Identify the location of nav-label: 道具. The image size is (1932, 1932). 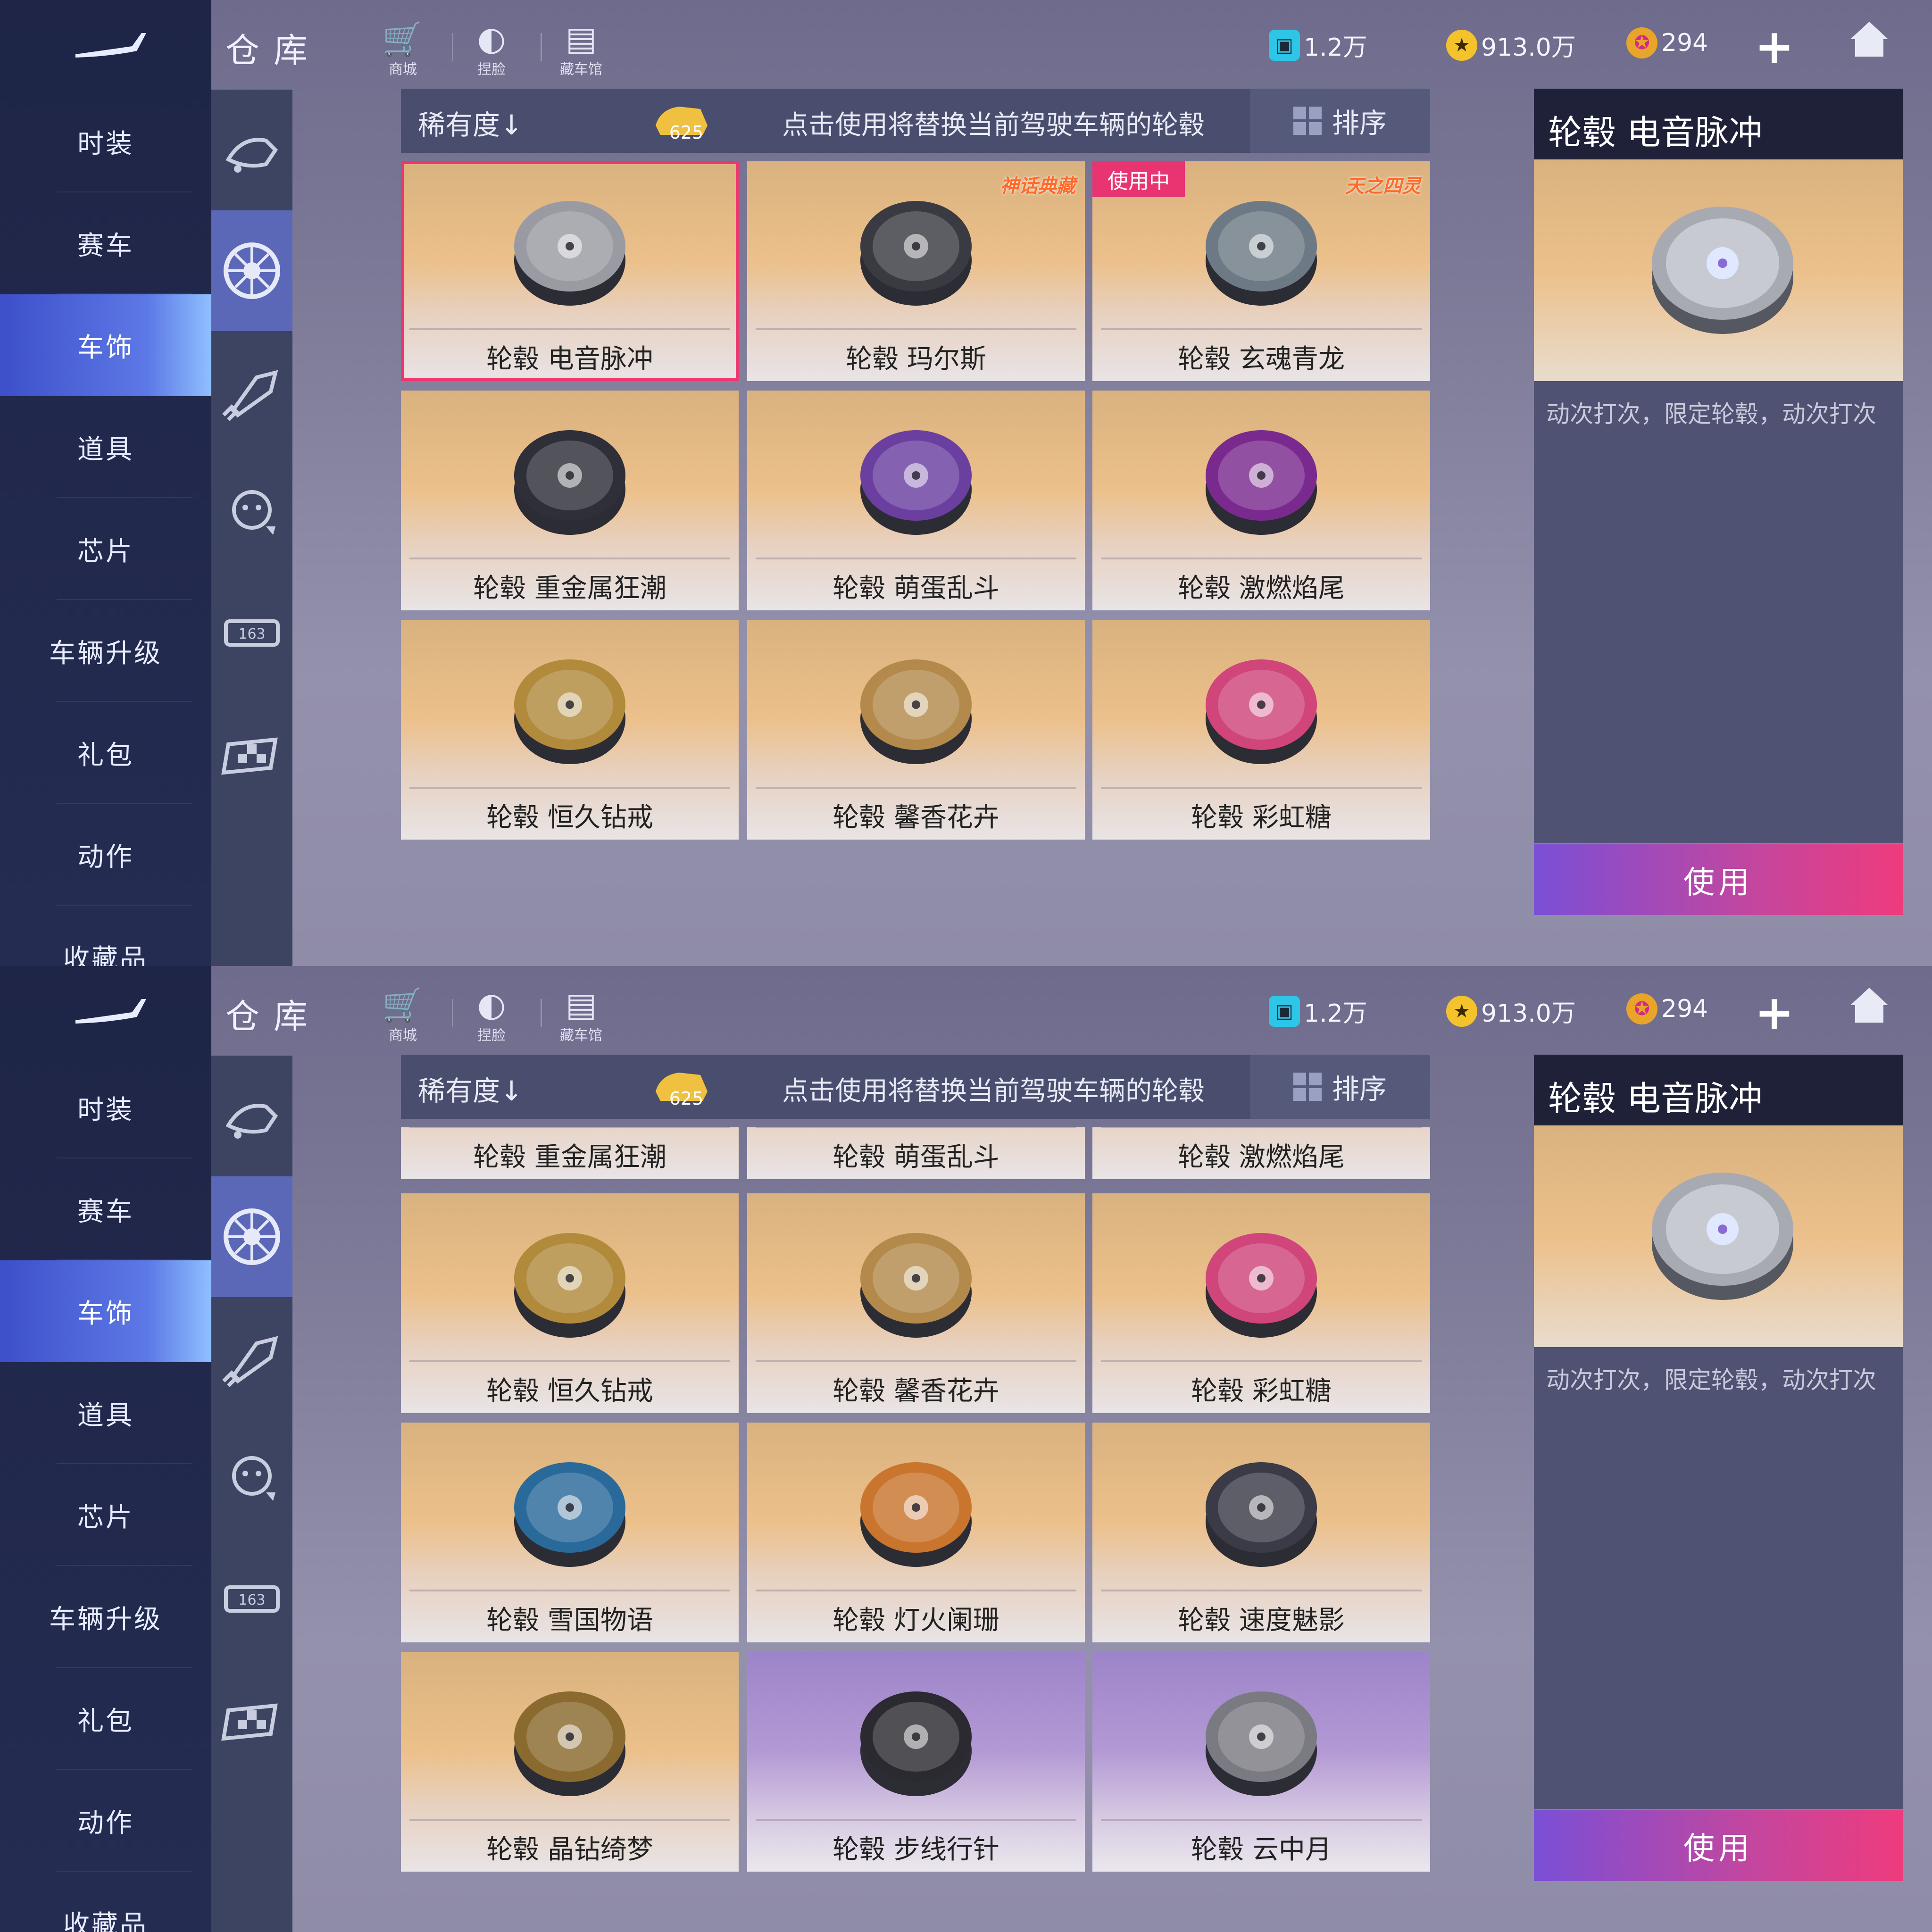
(105, 1415).